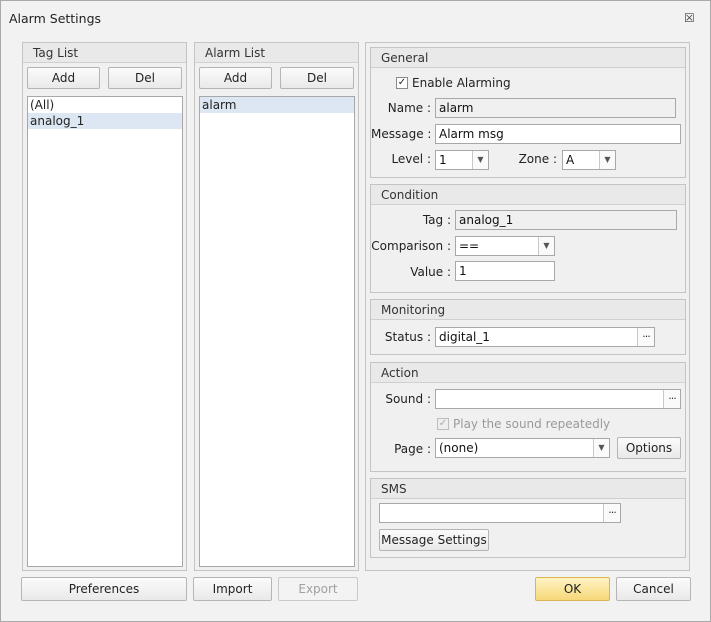 The width and height of the screenshot is (711, 622). What do you see at coordinates (104, 589) in the screenshot?
I see `preferences-button: Preferences` at bounding box center [104, 589].